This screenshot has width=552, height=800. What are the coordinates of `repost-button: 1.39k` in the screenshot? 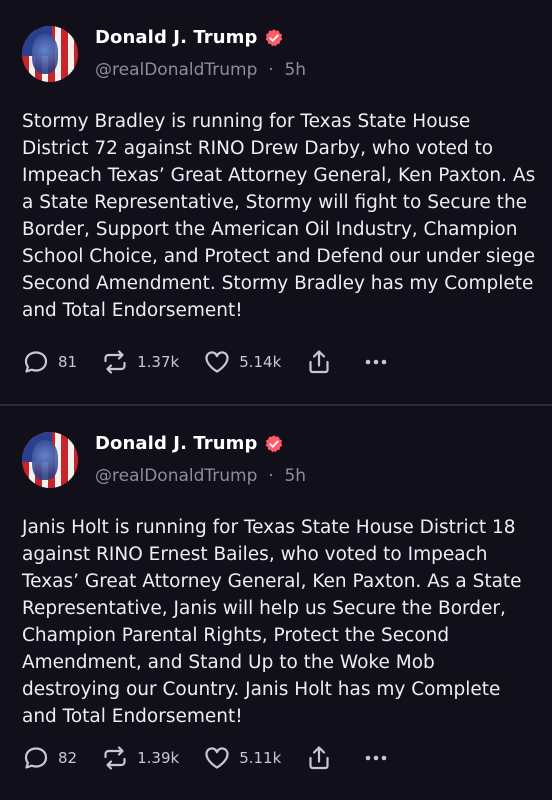 It's located at (140, 758).